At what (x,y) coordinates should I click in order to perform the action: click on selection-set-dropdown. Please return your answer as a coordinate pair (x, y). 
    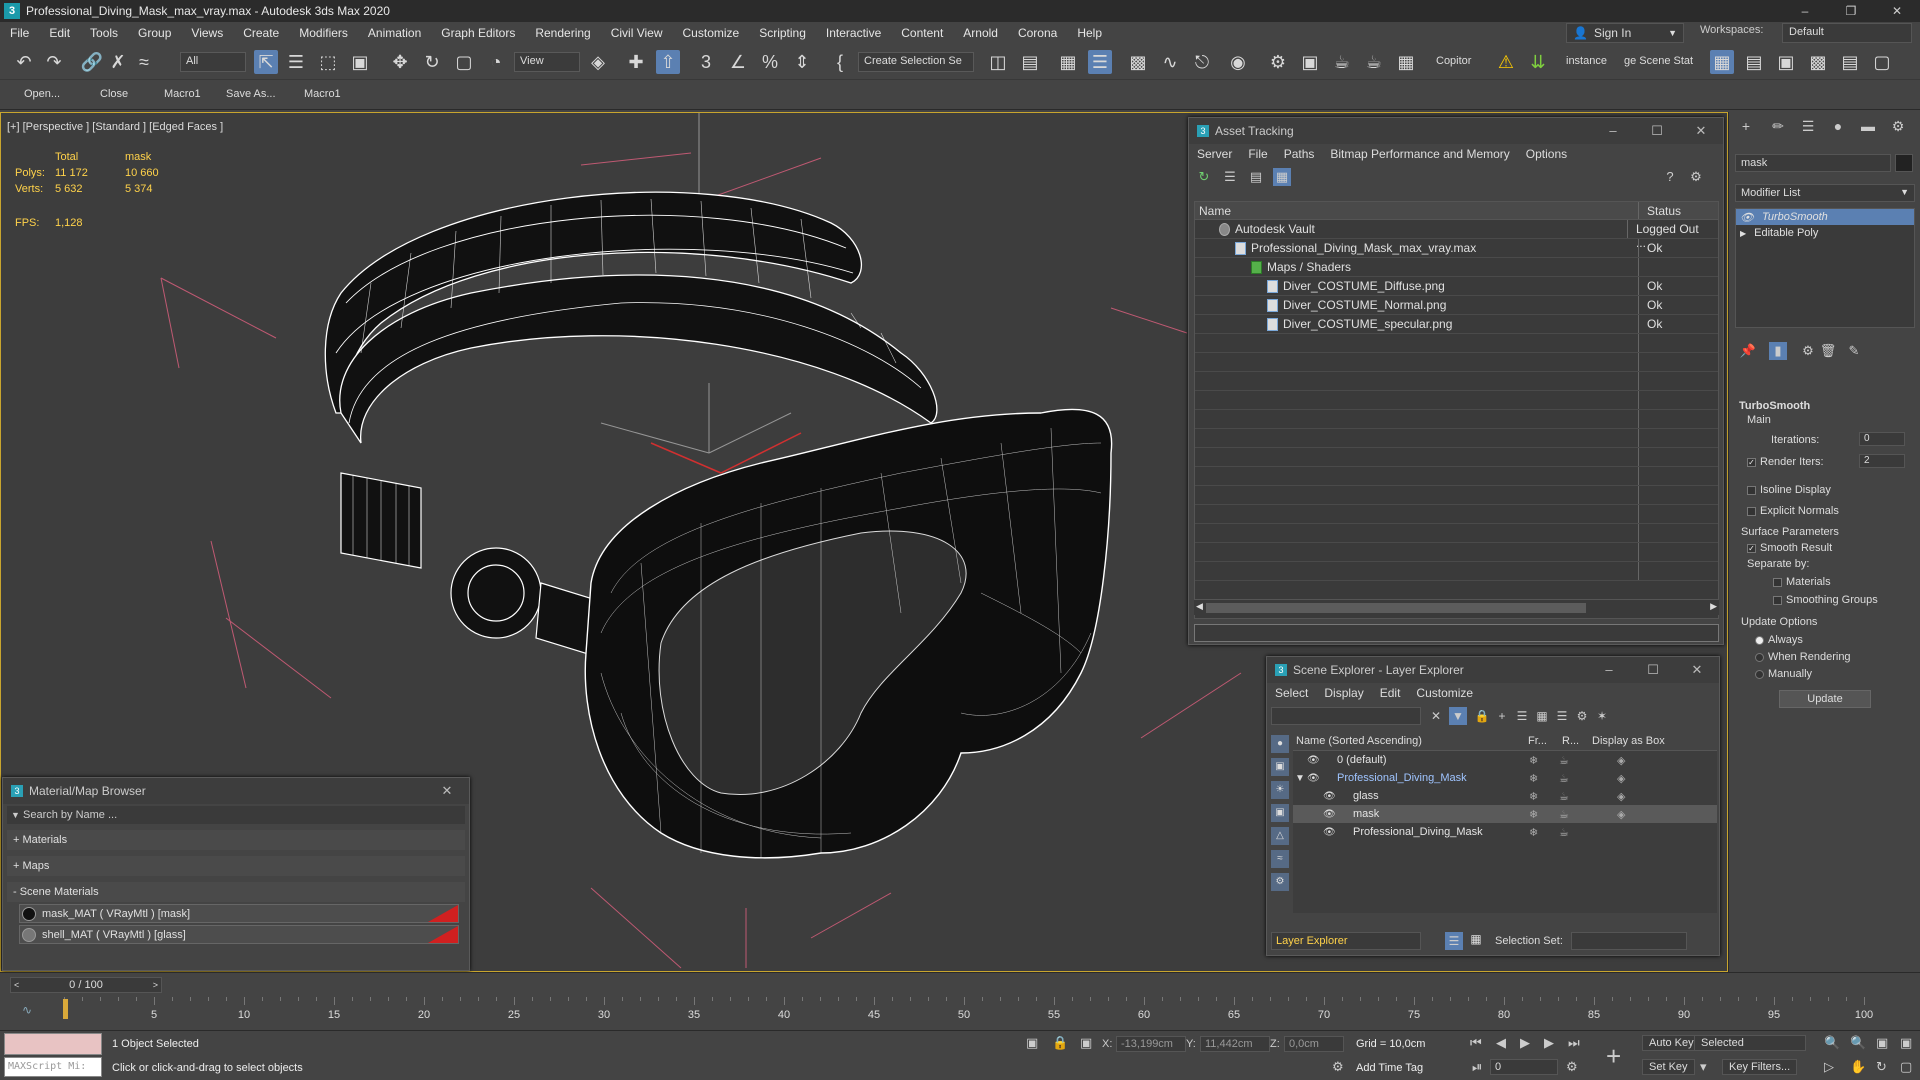
    Looking at the image, I should click on (1629, 941).